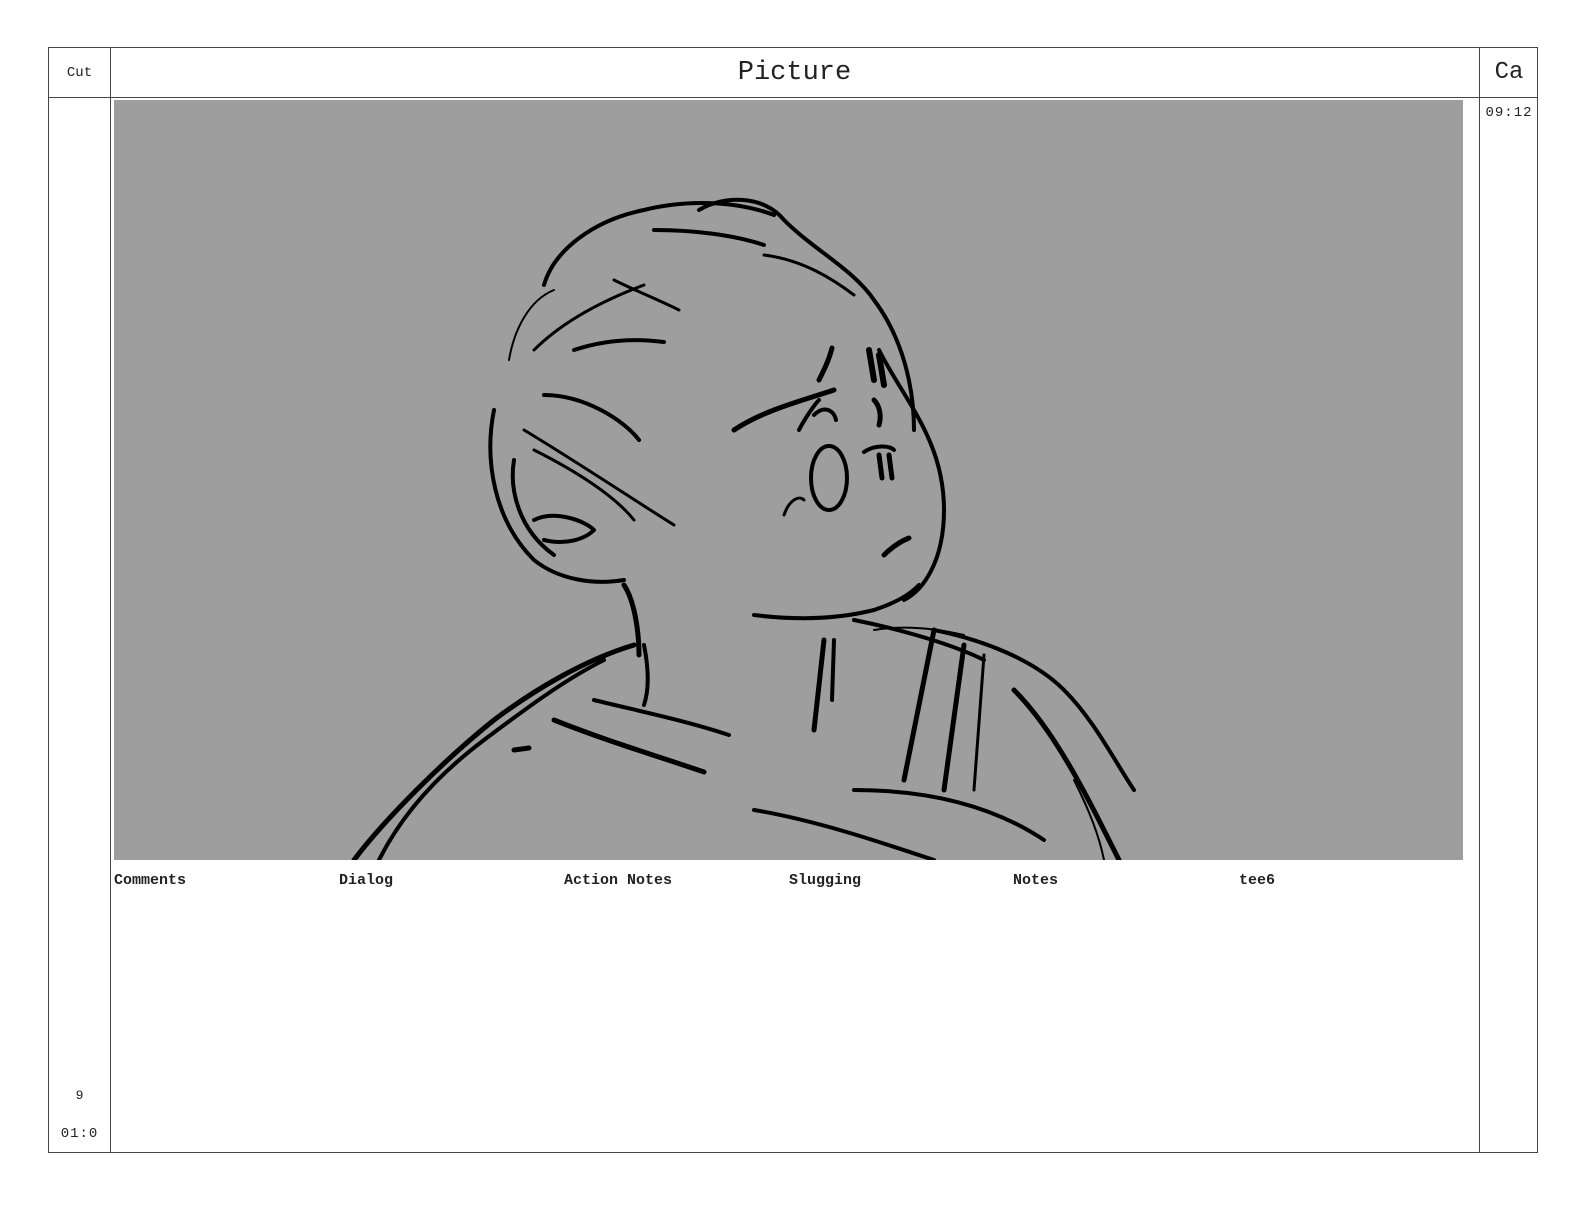 This screenshot has height=1224, width=1584. Describe the element at coordinates (1509, 72) in the screenshot. I see `camera-column-header: Ca` at that location.